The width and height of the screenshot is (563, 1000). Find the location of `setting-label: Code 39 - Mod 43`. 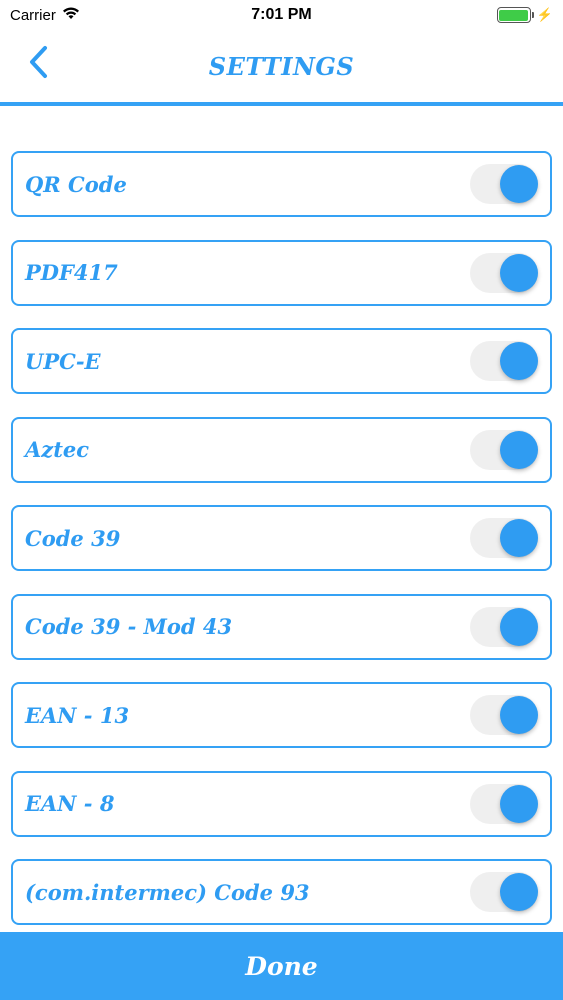

setting-label: Code 39 - Mod 43 is located at coordinates (129, 626).